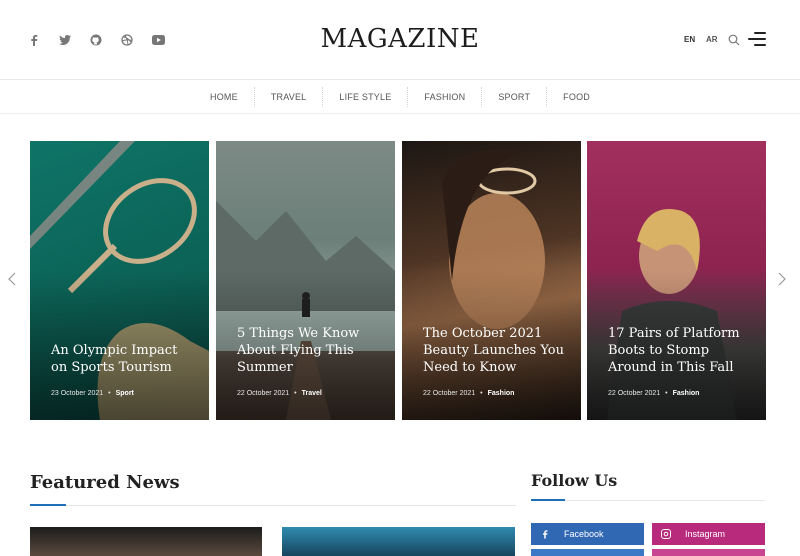  What do you see at coordinates (584, 534) in the screenshot?
I see `facebook-label: Facebook` at bounding box center [584, 534].